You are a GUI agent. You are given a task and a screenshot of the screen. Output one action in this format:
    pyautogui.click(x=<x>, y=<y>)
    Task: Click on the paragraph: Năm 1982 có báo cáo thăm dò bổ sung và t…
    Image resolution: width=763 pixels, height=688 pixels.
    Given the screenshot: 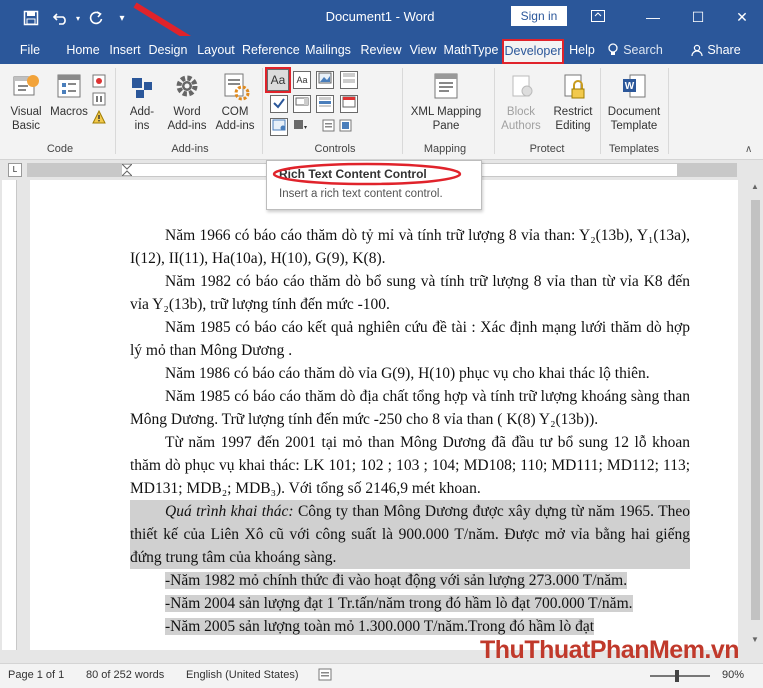 What is the action you would take?
    pyautogui.click(x=410, y=293)
    